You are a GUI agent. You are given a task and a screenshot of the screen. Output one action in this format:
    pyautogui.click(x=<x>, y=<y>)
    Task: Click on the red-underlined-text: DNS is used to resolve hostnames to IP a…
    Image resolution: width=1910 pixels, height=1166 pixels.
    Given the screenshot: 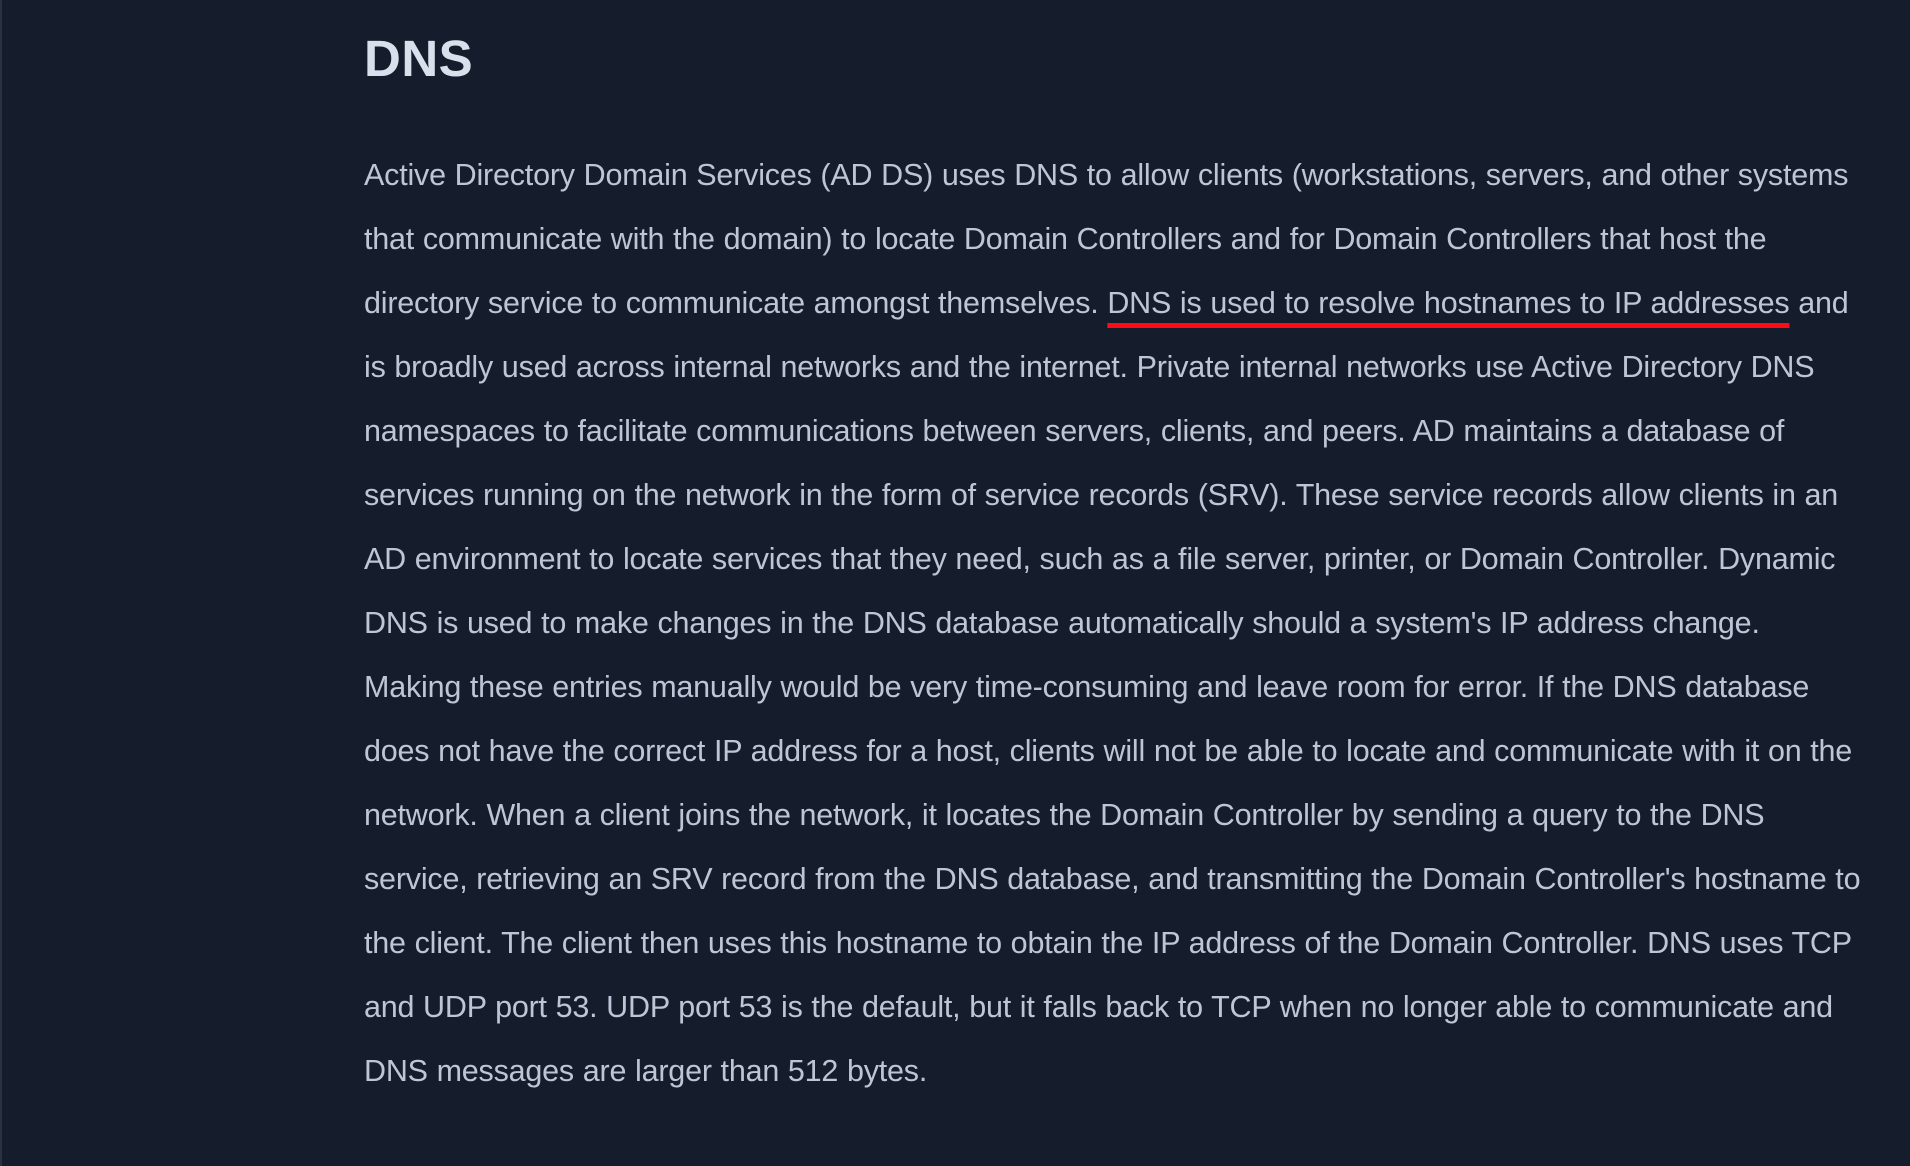 What is the action you would take?
    pyautogui.click(x=1448, y=303)
    